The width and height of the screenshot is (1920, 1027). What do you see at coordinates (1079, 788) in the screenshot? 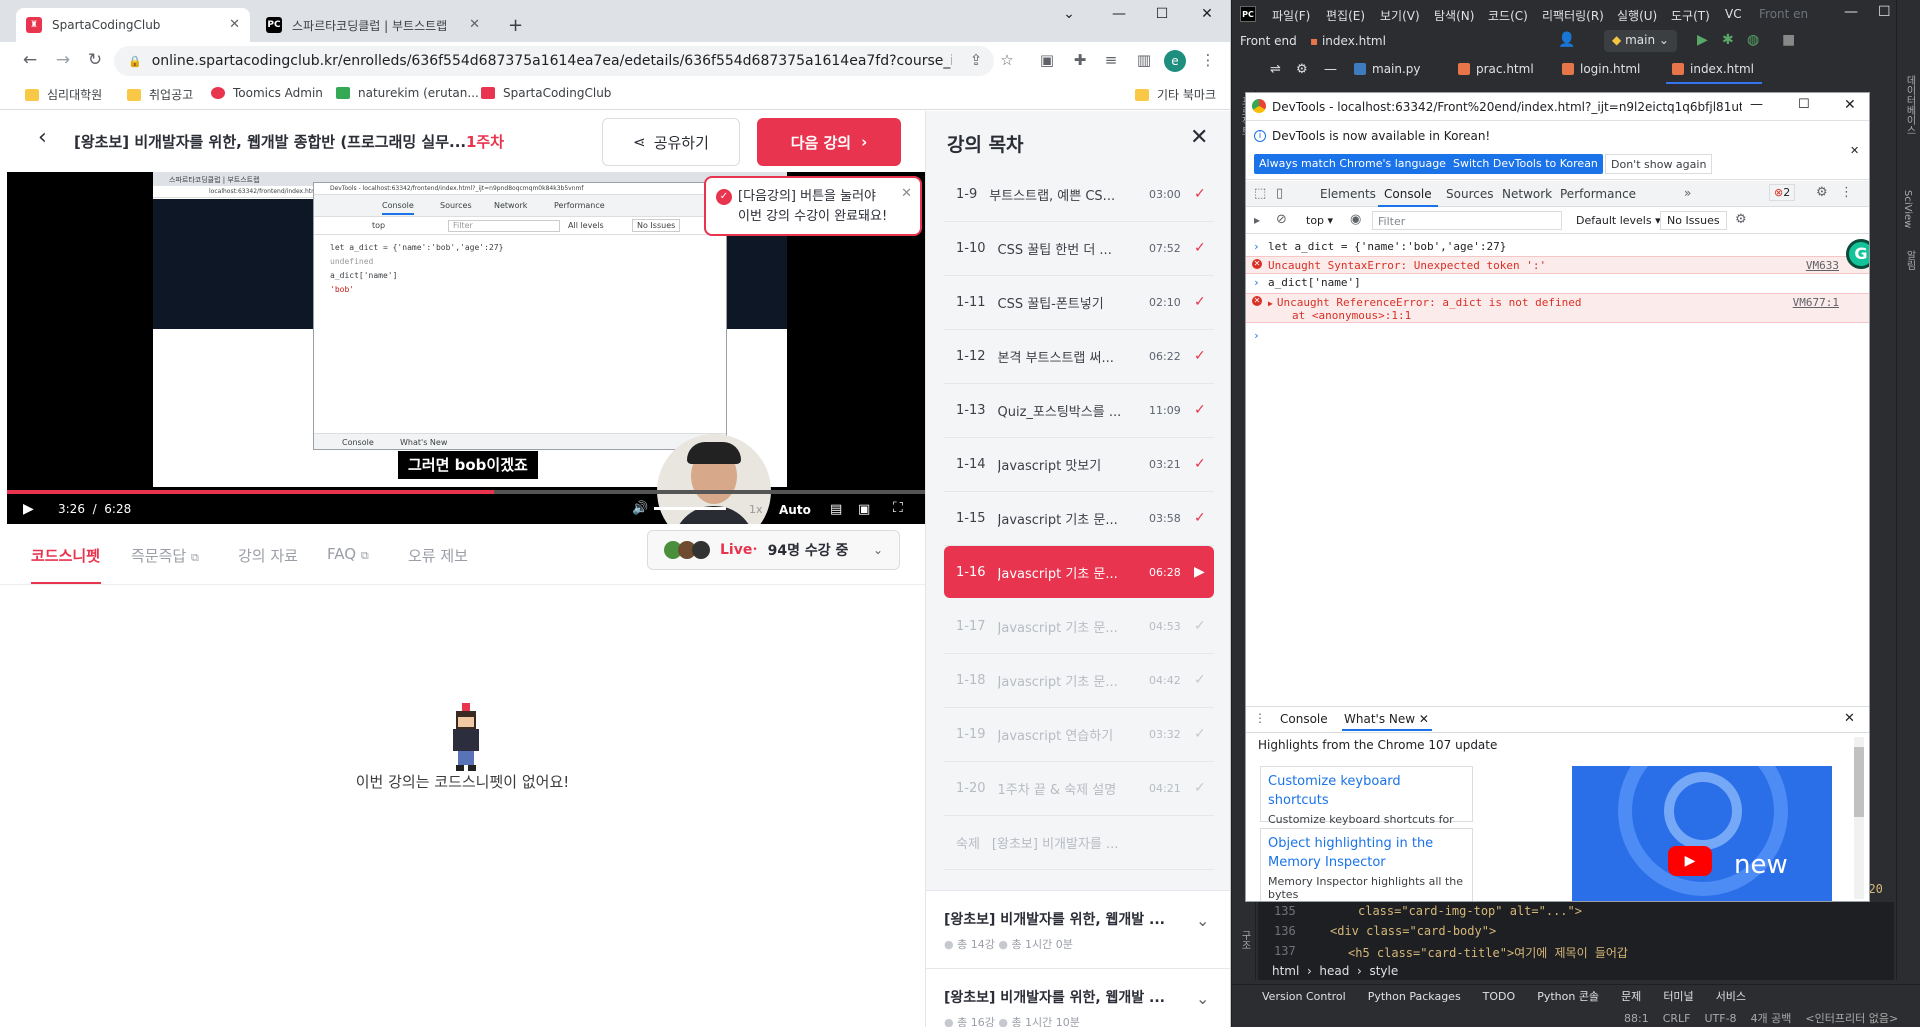
I see `toc-item: 1-20 1주차 끝 & 숙제 설명 04:21 ✓` at bounding box center [1079, 788].